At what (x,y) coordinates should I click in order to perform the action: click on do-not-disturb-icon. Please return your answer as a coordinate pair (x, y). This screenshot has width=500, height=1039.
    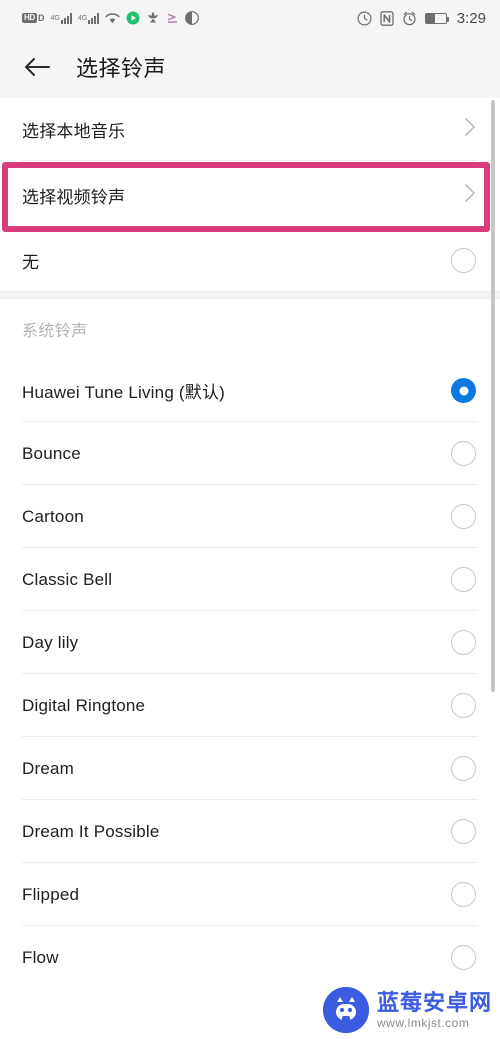
    Looking at the image, I should click on (364, 18).